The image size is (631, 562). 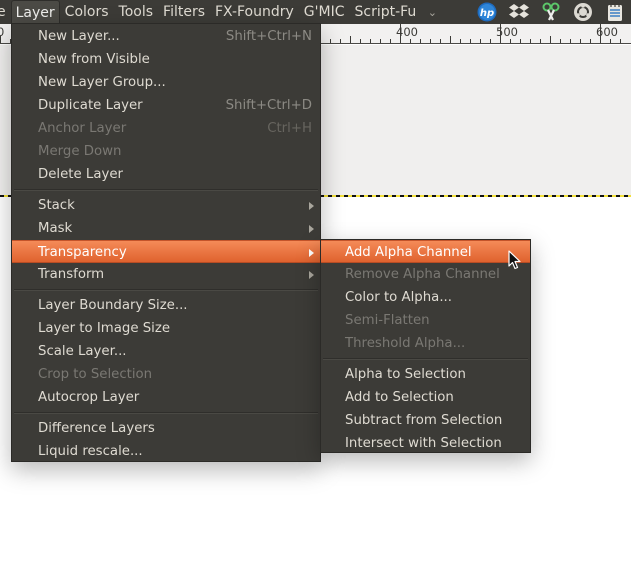 I want to click on menu-item-add-to-selection: Add to Selection, so click(x=425, y=397).